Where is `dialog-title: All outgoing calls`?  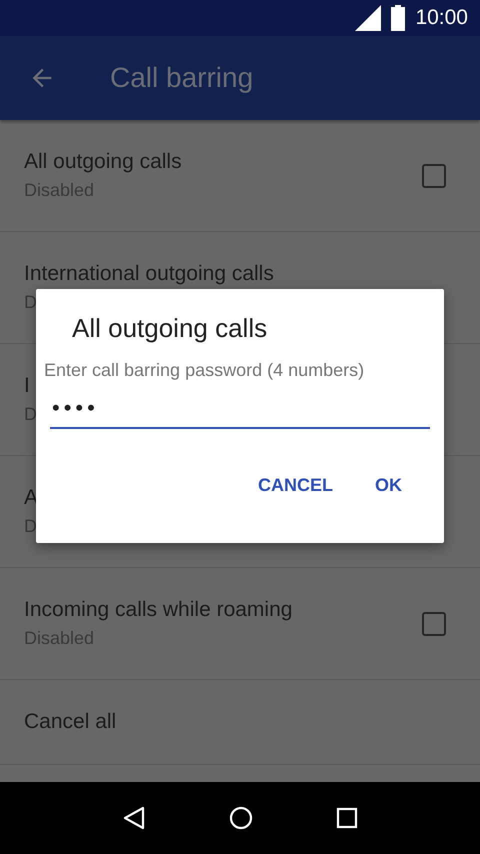
dialog-title: All outgoing calls is located at coordinates (170, 328).